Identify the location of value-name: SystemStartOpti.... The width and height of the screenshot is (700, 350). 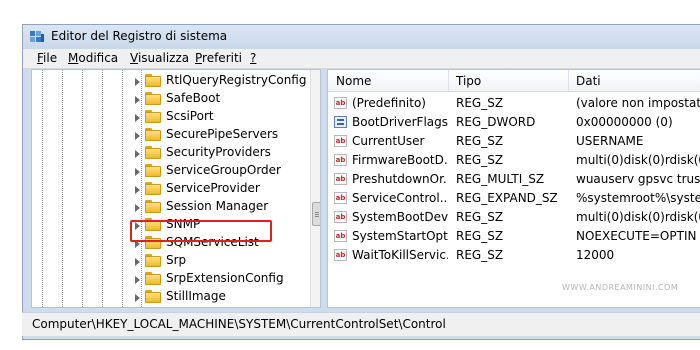
(400, 236).